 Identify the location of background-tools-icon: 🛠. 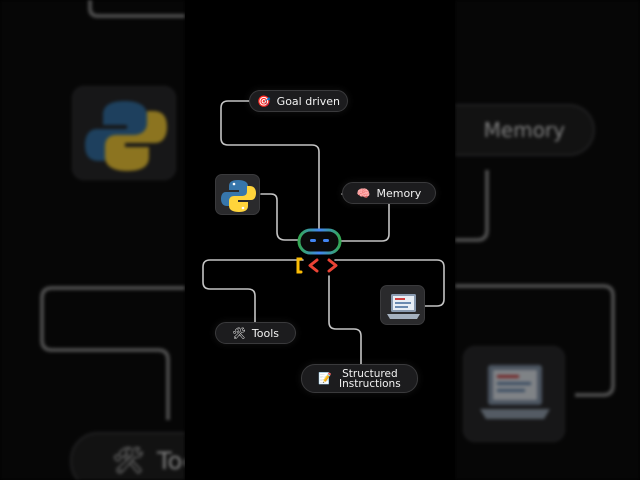
(129, 461).